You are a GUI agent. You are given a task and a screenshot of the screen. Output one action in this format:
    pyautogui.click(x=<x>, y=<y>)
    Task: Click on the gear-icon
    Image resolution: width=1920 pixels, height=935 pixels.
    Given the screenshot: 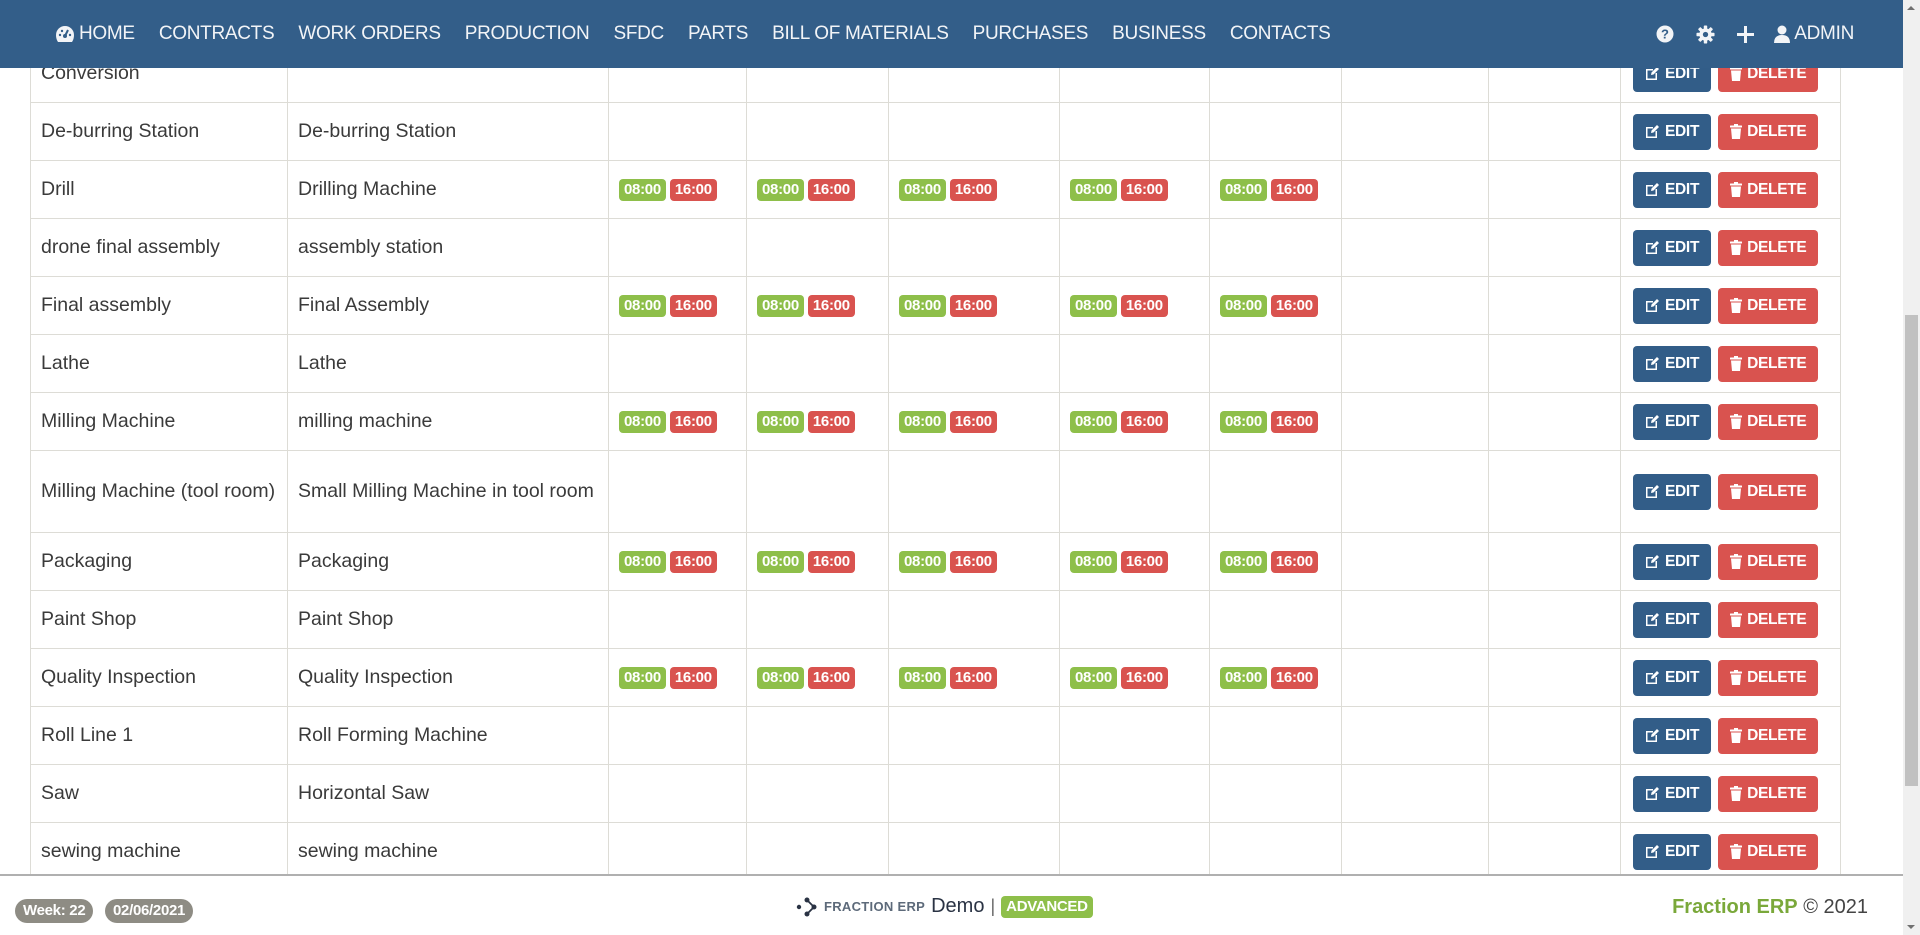 What is the action you would take?
    pyautogui.click(x=1705, y=34)
    